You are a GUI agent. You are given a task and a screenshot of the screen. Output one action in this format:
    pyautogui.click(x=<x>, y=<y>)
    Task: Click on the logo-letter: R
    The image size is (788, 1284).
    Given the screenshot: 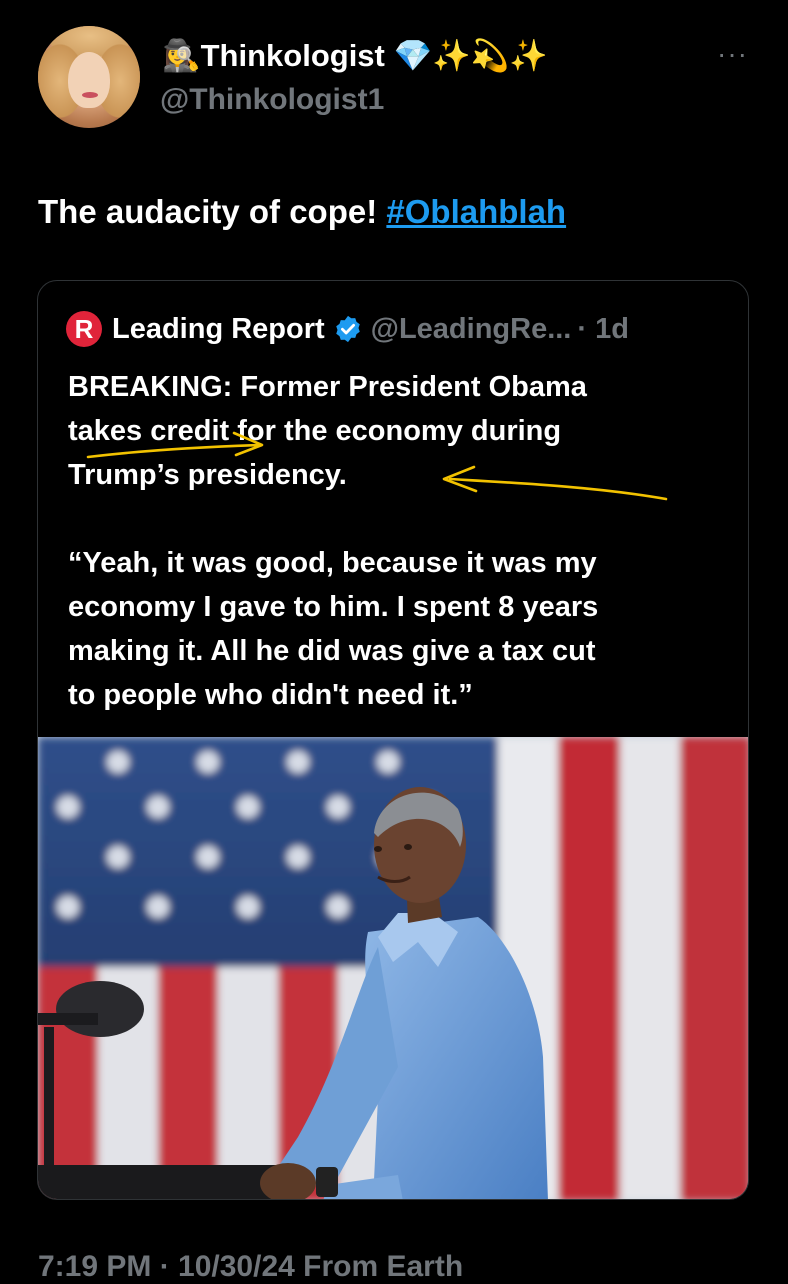 What is the action you would take?
    pyautogui.click(x=84, y=328)
    